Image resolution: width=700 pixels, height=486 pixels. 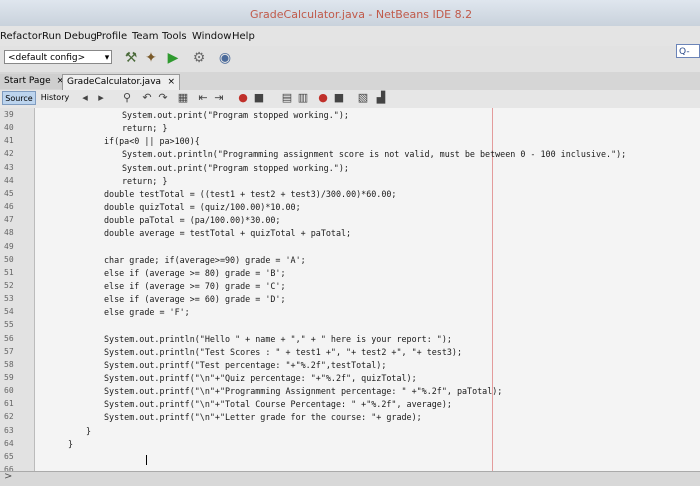 What do you see at coordinates (350, 478) in the screenshot?
I see `status-bar` at bounding box center [350, 478].